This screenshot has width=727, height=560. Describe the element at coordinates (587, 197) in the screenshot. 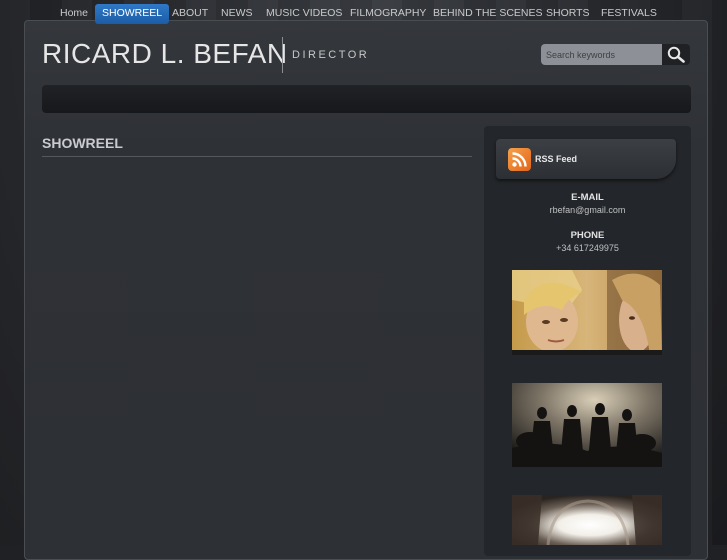

I see `email-label: E-MAIL` at that location.